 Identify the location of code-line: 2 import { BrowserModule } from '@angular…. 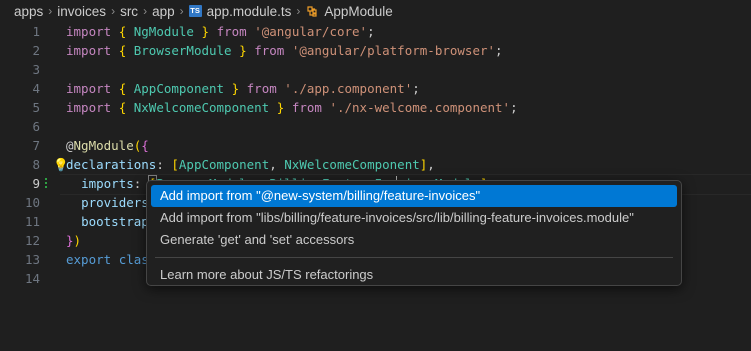
(375, 50).